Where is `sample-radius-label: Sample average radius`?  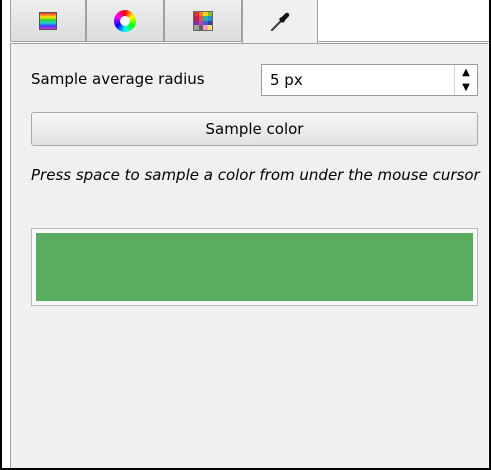 sample-radius-label: Sample average radius is located at coordinates (118, 79).